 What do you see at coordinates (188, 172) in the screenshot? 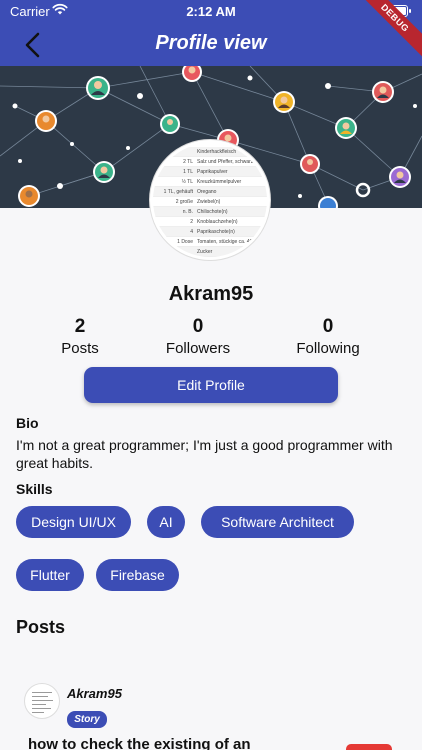
I see `recipe-quantity: 1 TL` at bounding box center [188, 172].